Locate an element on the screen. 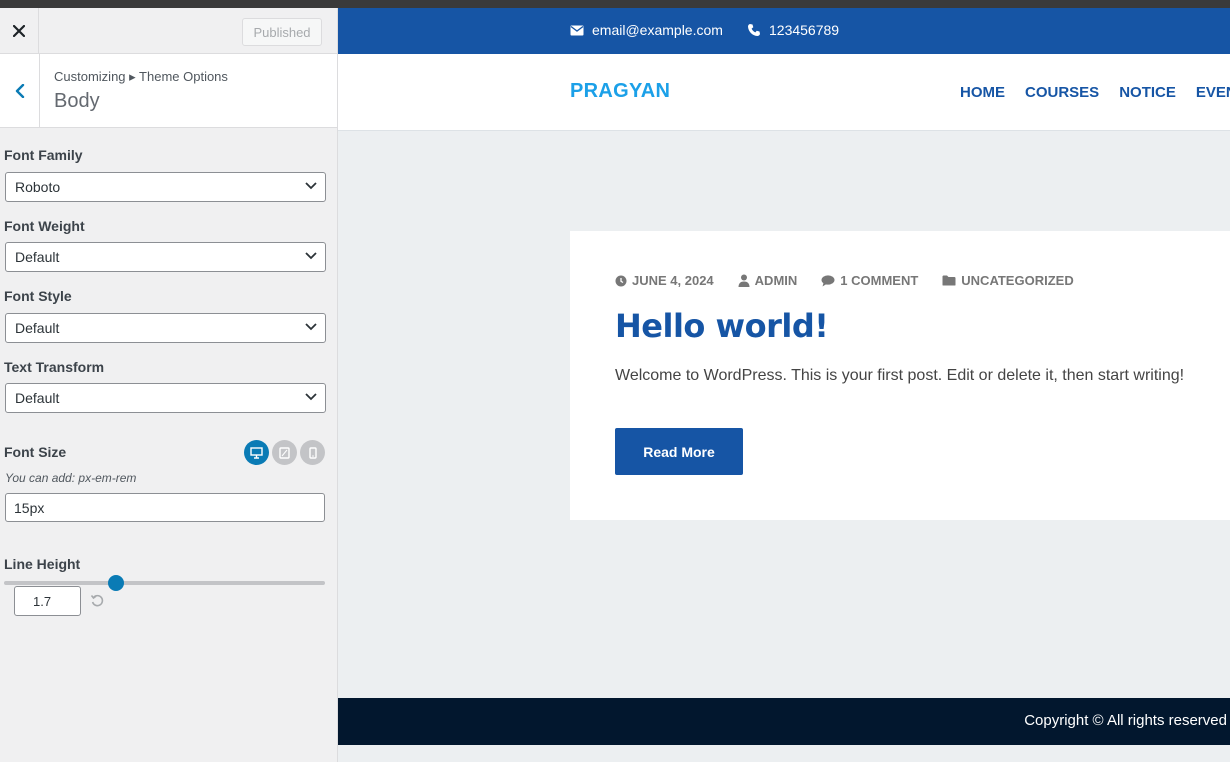  font-family-value: Roboto is located at coordinates (38, 187).